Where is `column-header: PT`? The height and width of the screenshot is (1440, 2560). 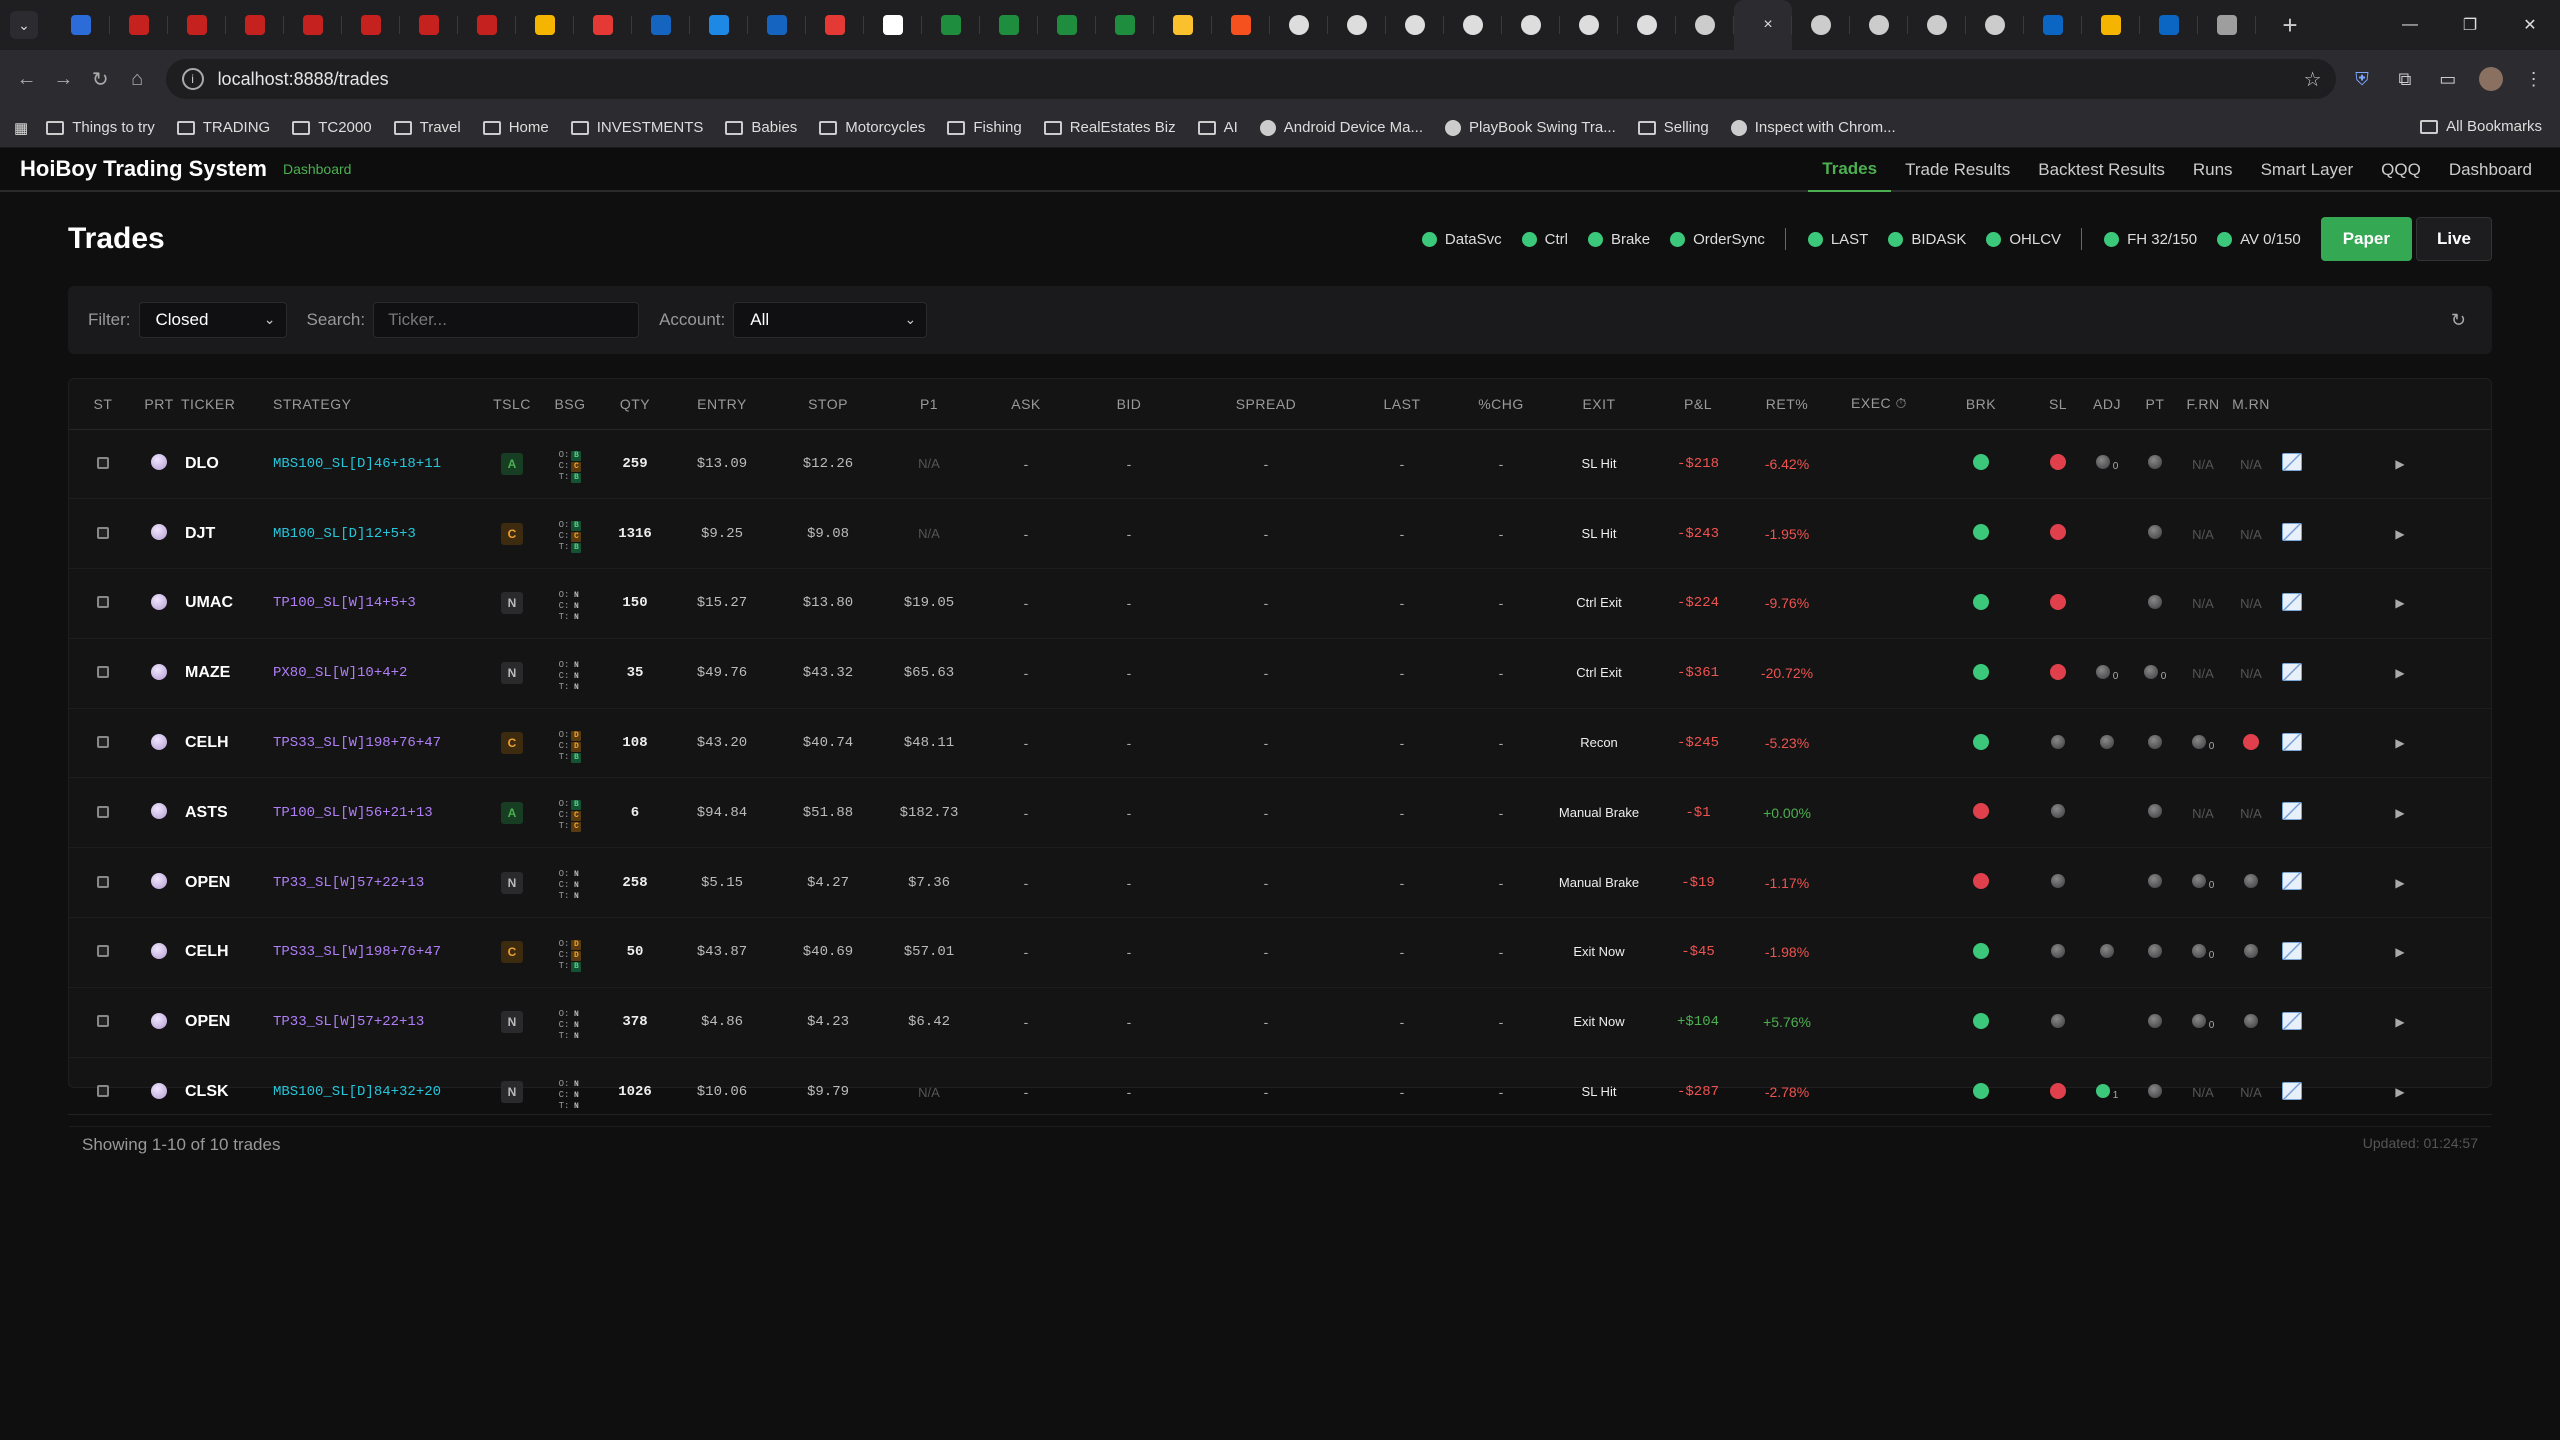 column-header: PT is located at coordinates (2155, 404).